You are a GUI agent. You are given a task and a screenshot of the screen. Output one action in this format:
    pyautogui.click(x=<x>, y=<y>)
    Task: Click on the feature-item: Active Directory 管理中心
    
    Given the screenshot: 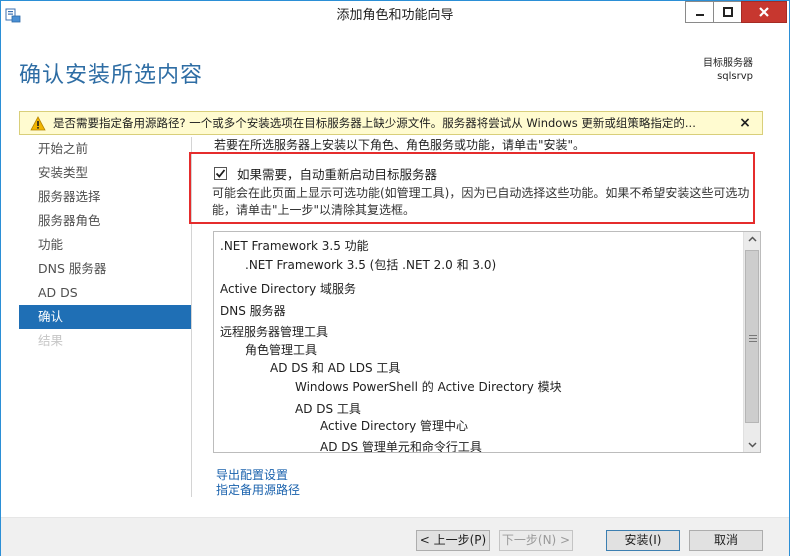 What is the action you would take?
    pyautogui.click(x=394, y=426)
    